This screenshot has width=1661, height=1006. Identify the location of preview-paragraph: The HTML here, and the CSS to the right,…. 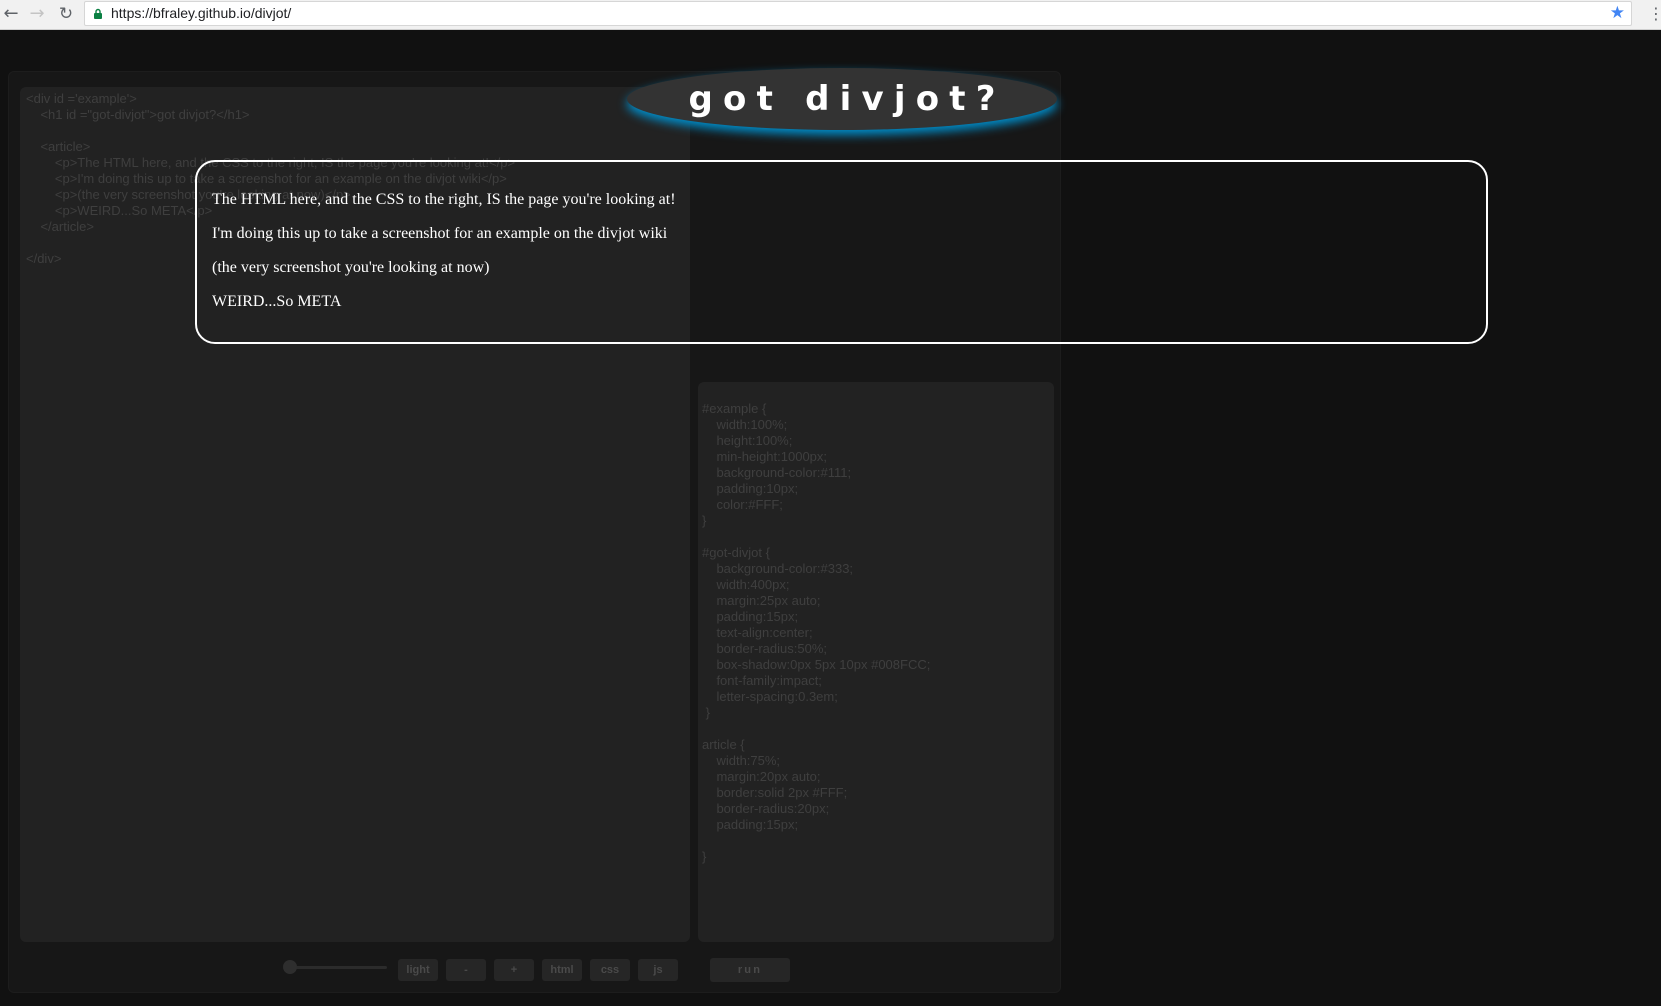
(444, 199).